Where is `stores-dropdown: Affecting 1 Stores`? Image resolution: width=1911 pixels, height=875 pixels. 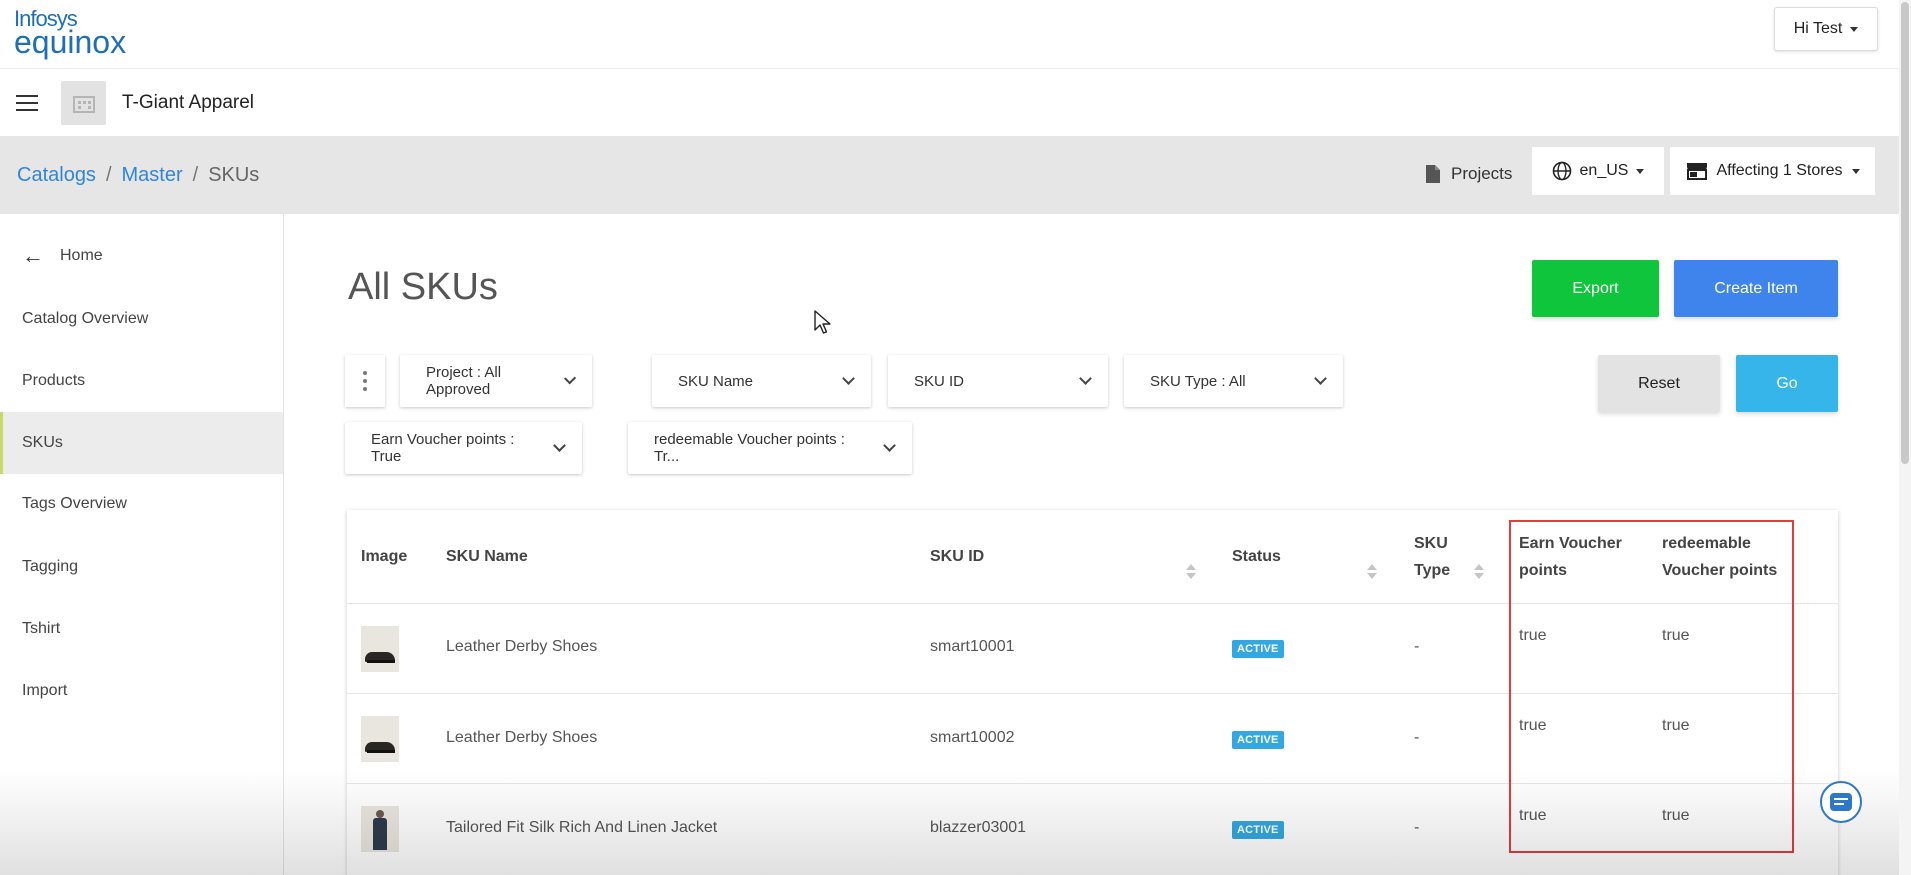
stores-dropdown: Affecting 1 Stores is located at coordinates (1772, 171).